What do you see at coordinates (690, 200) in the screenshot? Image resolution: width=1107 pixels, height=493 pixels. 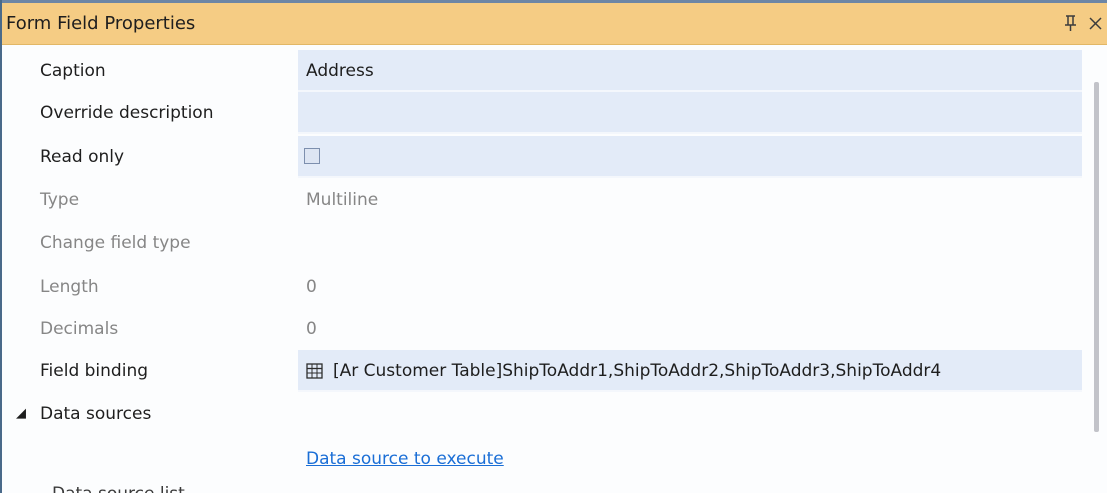 I see `type-cell: Multiline` at bounding box center [690, 200].